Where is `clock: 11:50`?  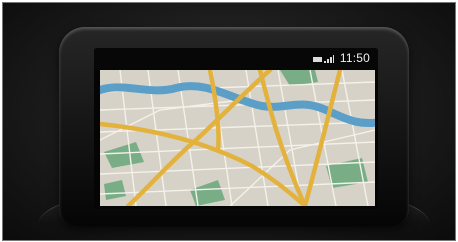
clock: 11:50 is located at coordinates (354, 58).